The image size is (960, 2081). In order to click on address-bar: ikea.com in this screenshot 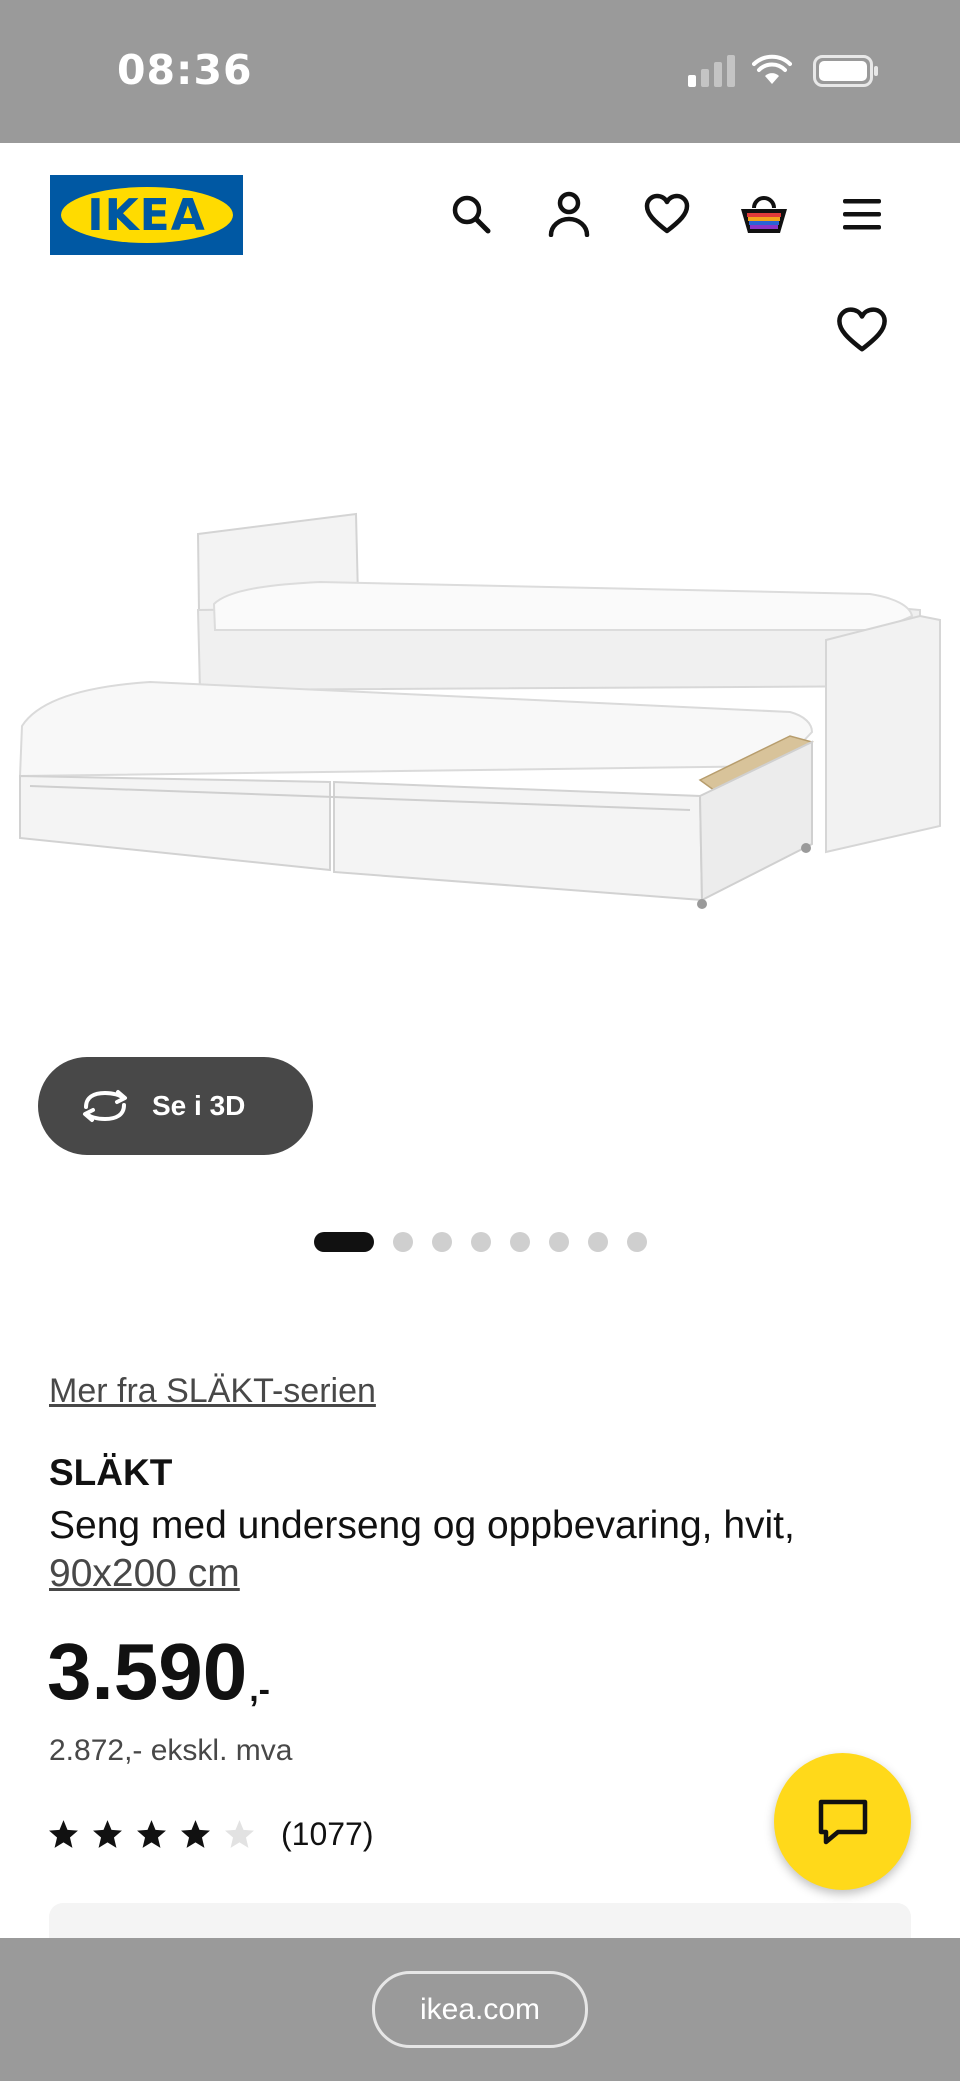, I will do `click(480, 2009)`.